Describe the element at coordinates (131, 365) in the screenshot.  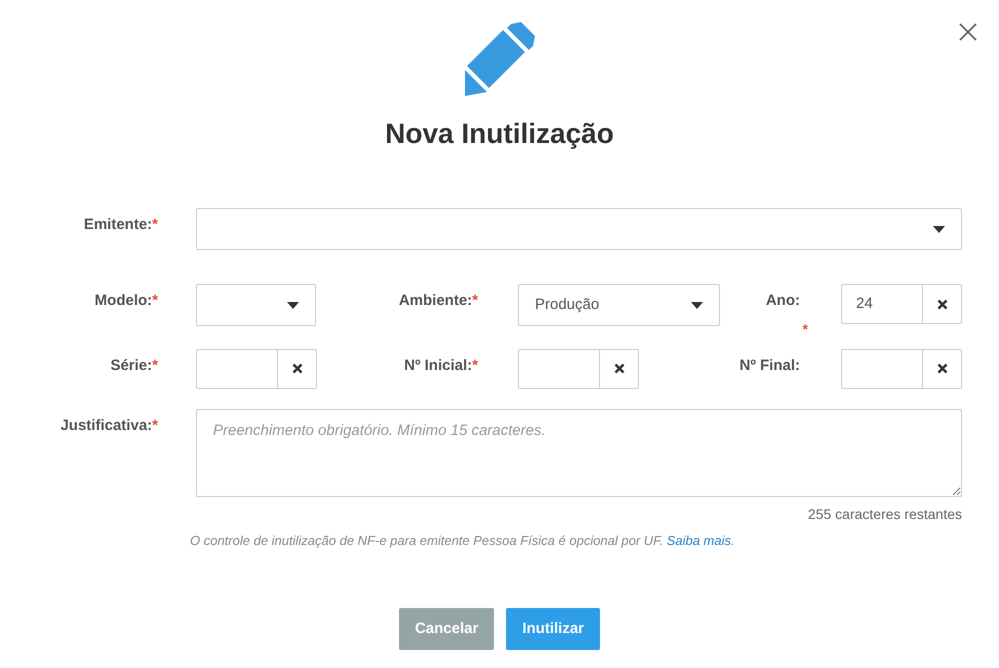
I see `field-label: Série:` at that location.